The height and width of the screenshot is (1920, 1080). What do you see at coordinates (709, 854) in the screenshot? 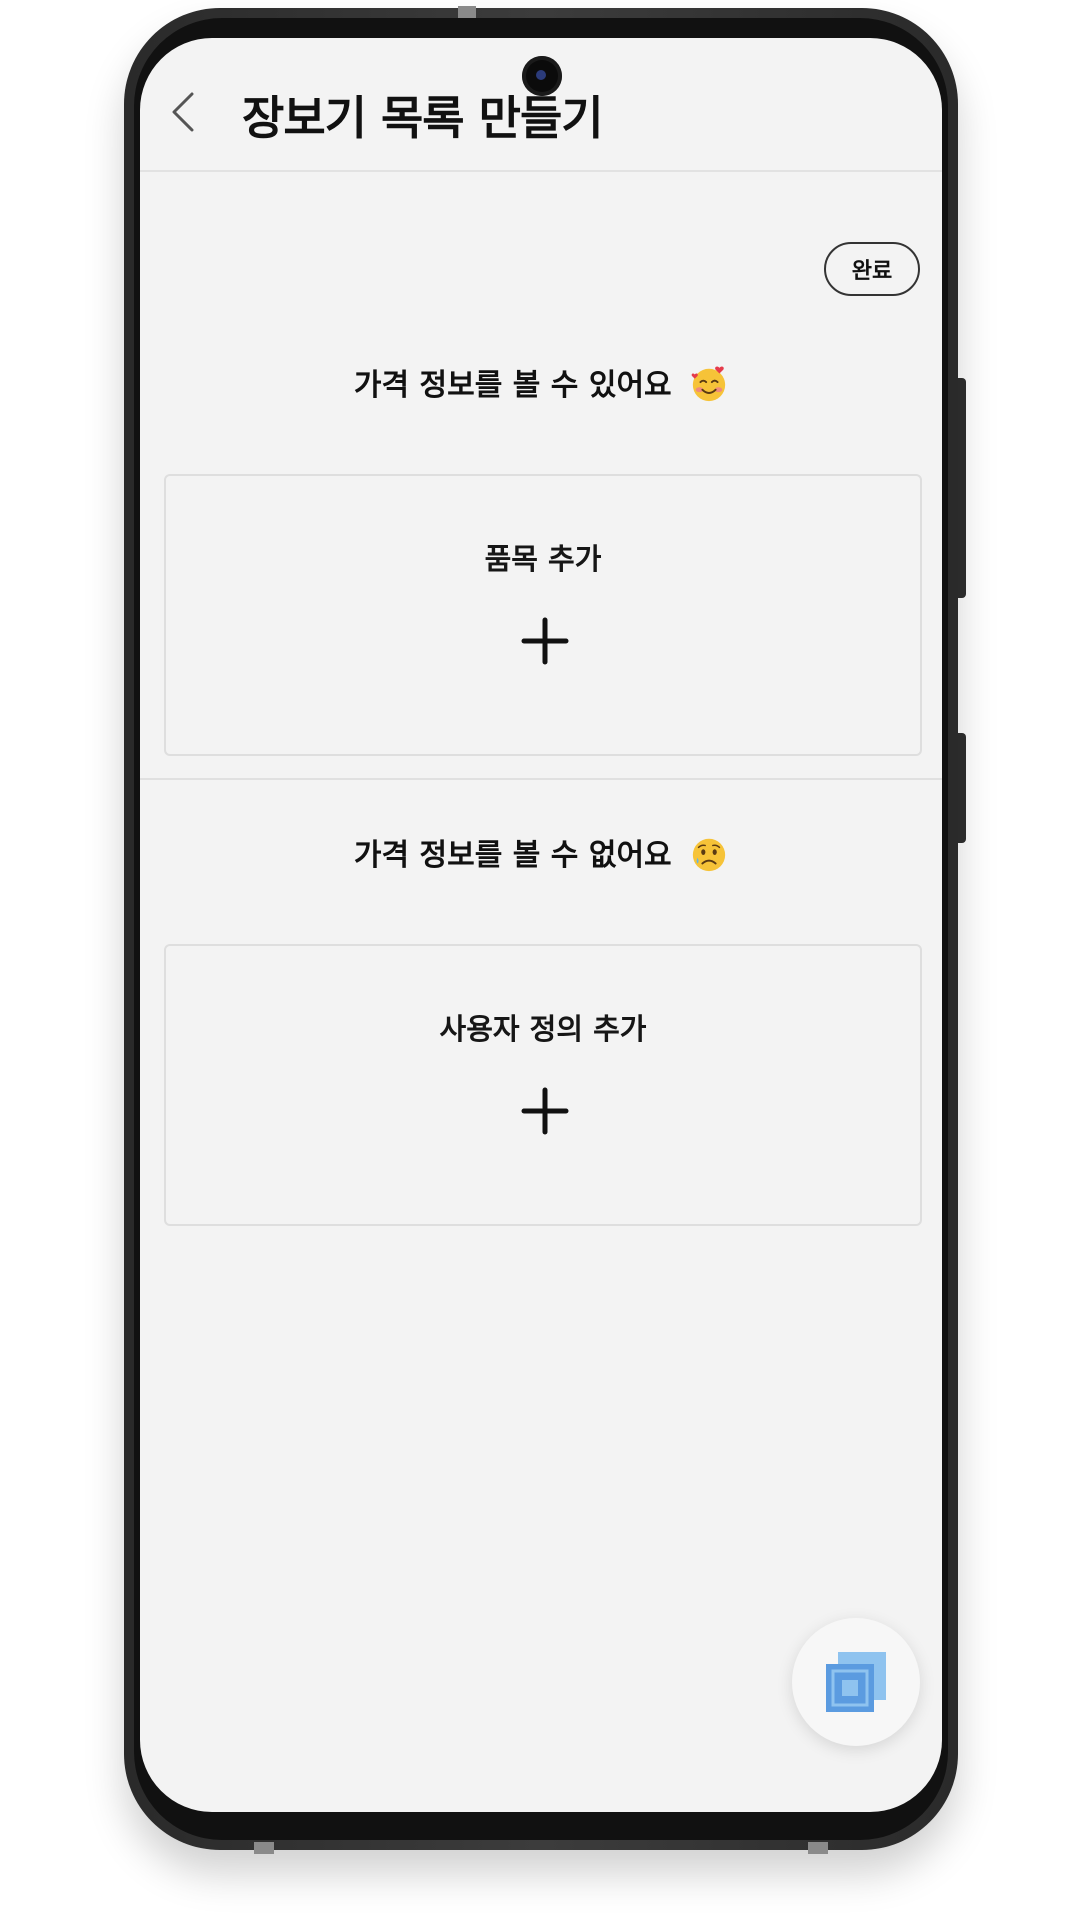
I see `sad-face-icon` at bounding box center [709, 854].